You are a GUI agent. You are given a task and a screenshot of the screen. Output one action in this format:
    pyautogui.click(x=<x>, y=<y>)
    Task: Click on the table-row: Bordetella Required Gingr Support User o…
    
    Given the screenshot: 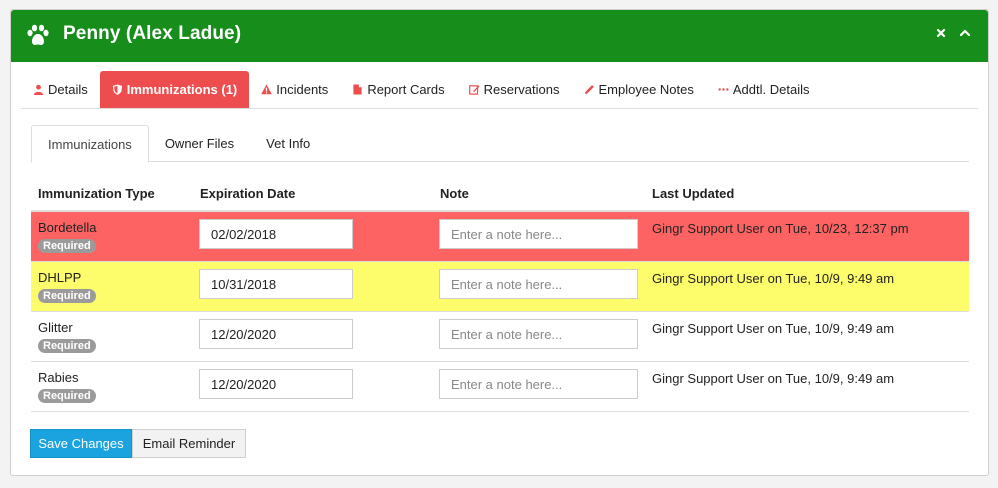 What is the action you would take?
    pyautogui.click(x=500, y=237)
    